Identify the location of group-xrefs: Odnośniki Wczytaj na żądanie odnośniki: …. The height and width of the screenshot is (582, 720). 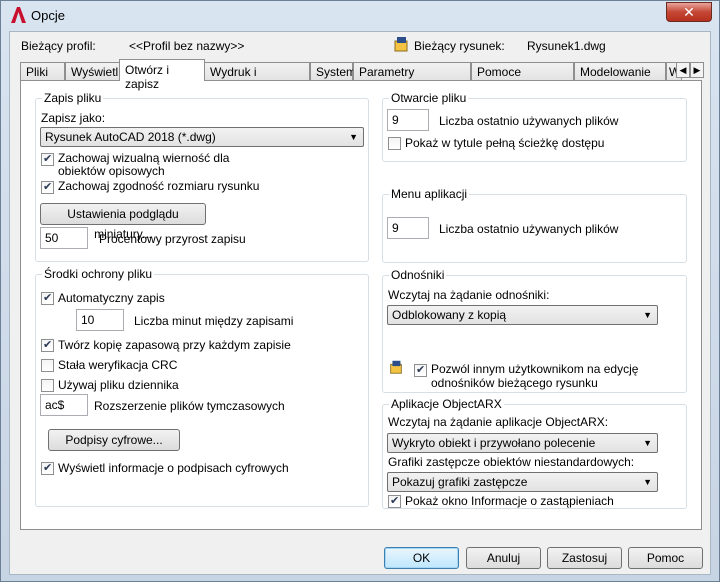
(534, 330).